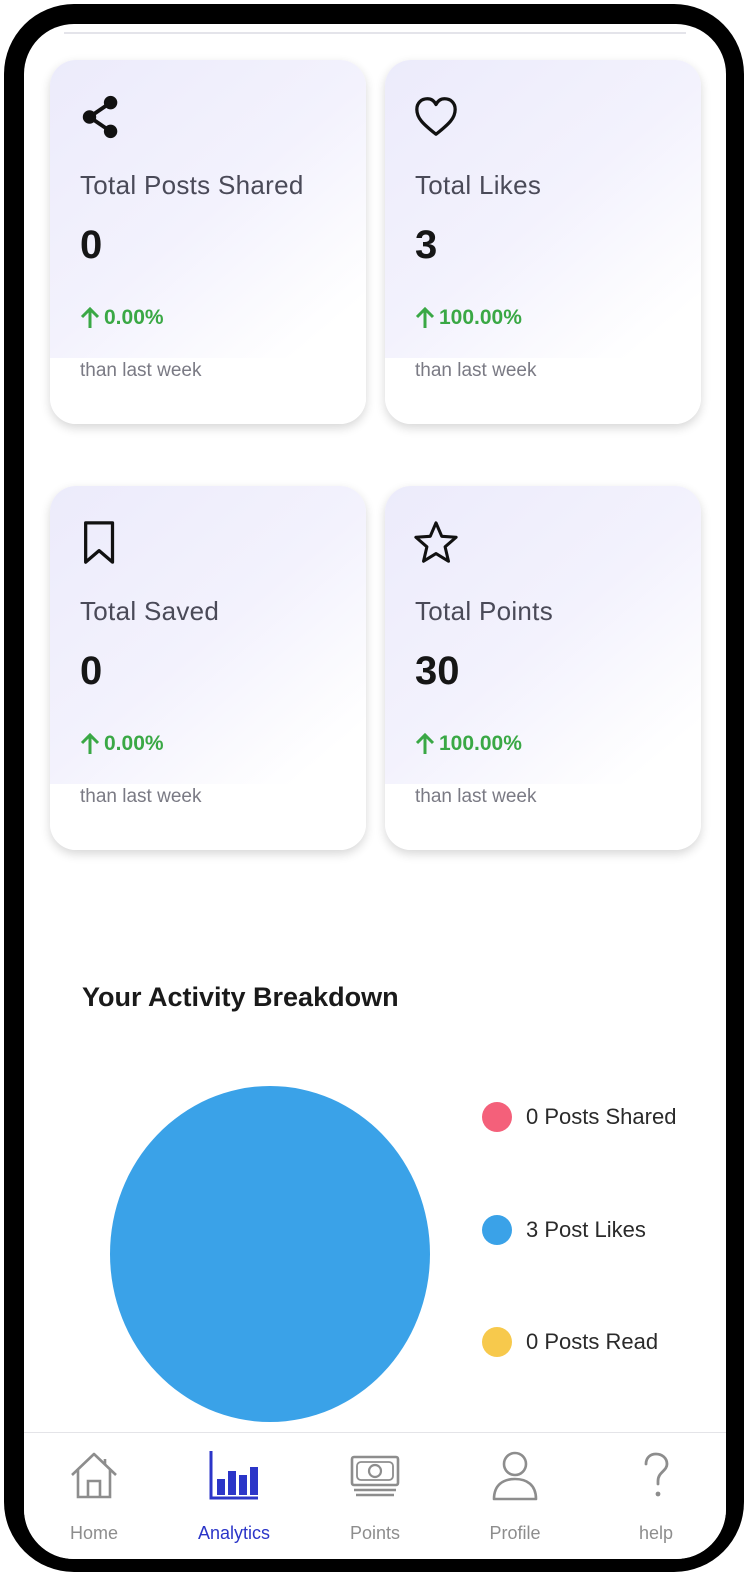 The width and height of the screenshot is (748, 1576). Describe the element at coordinates (586, 1229) in the screenshot. I see `legend-label: 3 Post Likes` at that location.